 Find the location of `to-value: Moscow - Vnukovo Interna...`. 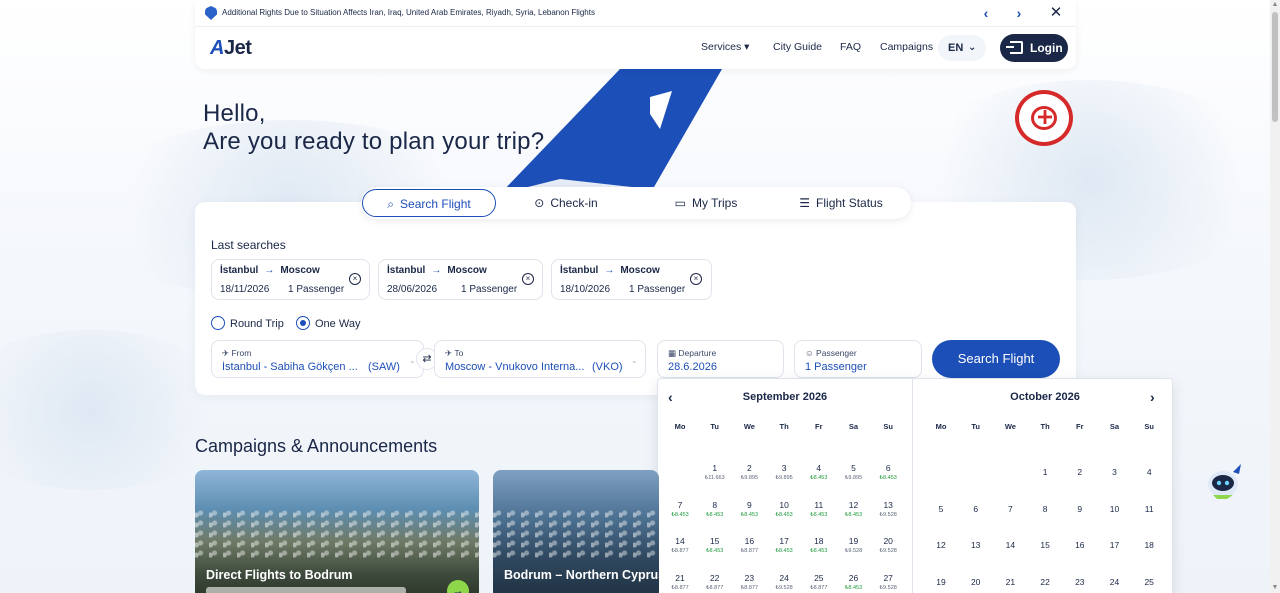

to-value: Moscow - Vnukovo Interna... is located at coordinates (515, 367).